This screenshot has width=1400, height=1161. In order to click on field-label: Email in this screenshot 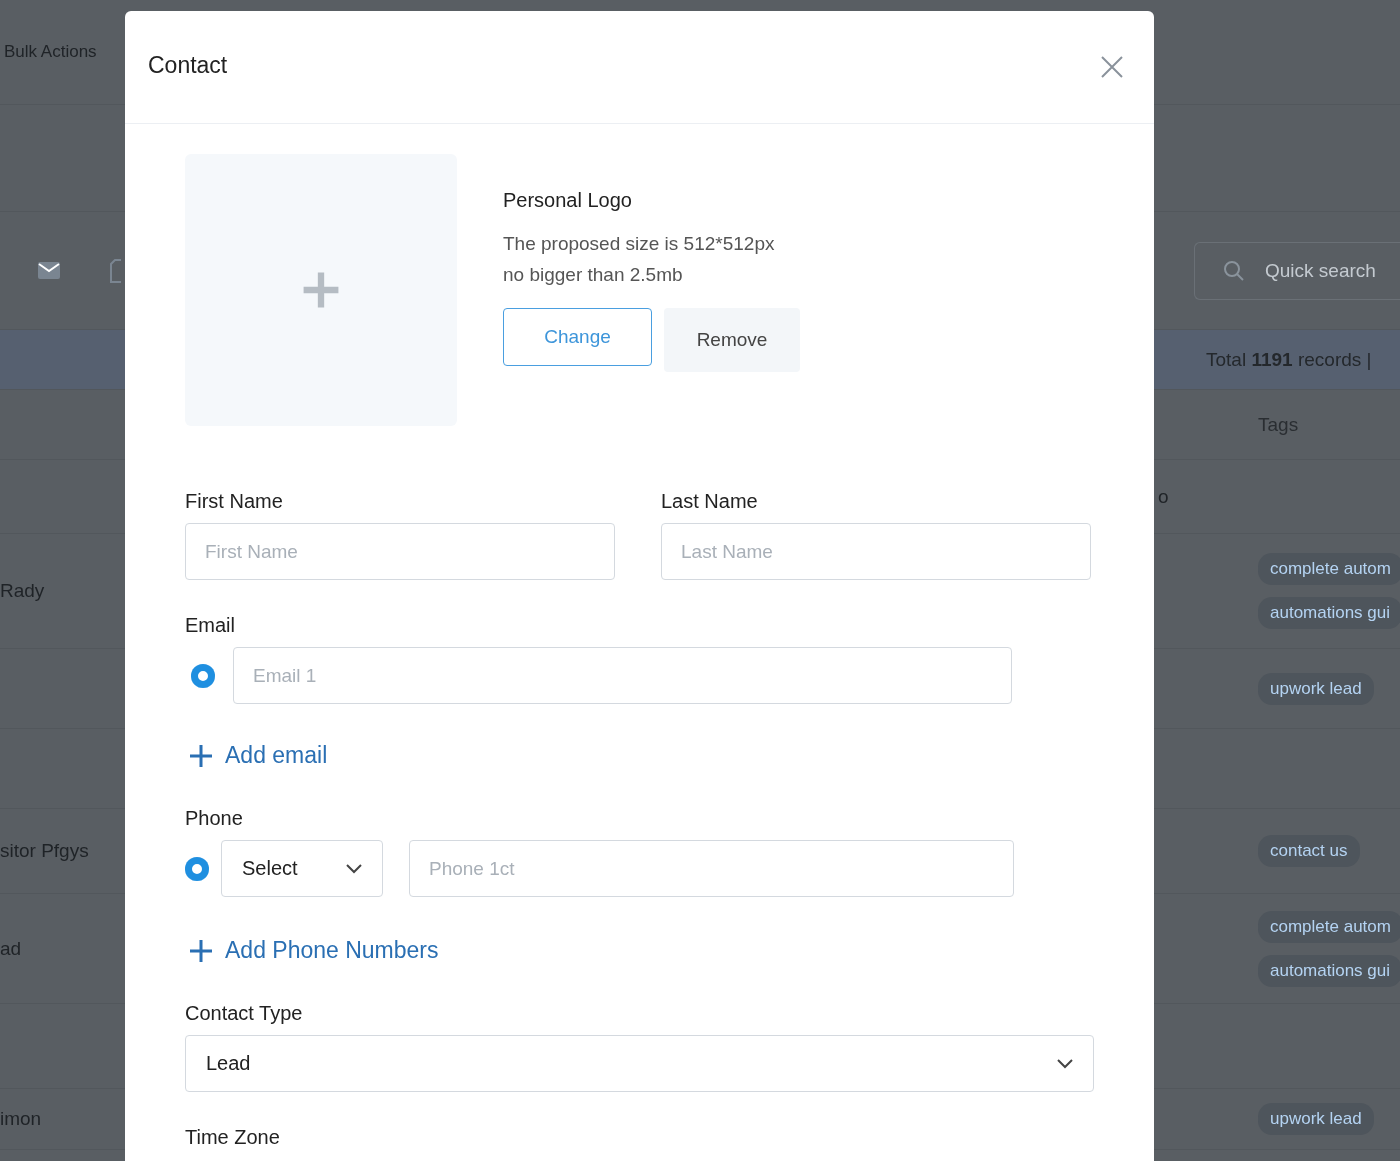, I will do `click(210, 625)`.